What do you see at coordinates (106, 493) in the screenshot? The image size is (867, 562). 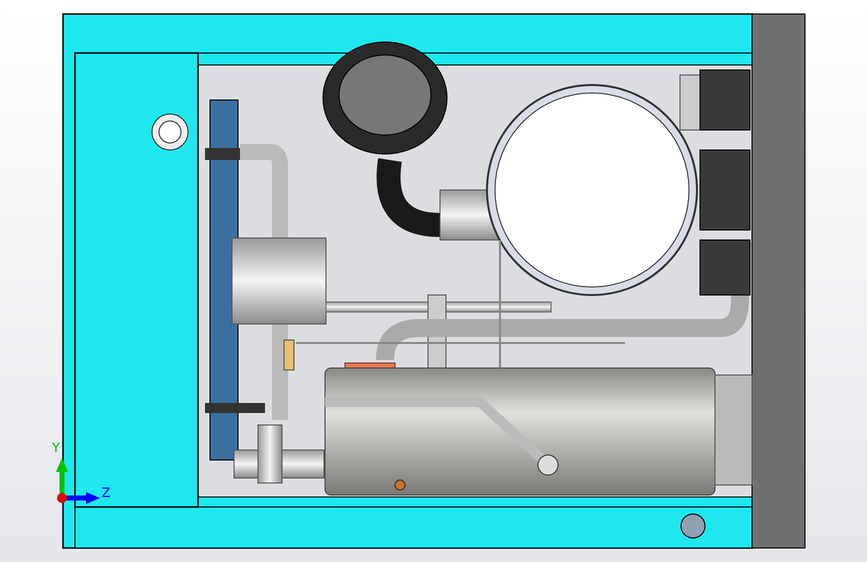 I see `axis-label: Z` at bounding box center [106, 493].